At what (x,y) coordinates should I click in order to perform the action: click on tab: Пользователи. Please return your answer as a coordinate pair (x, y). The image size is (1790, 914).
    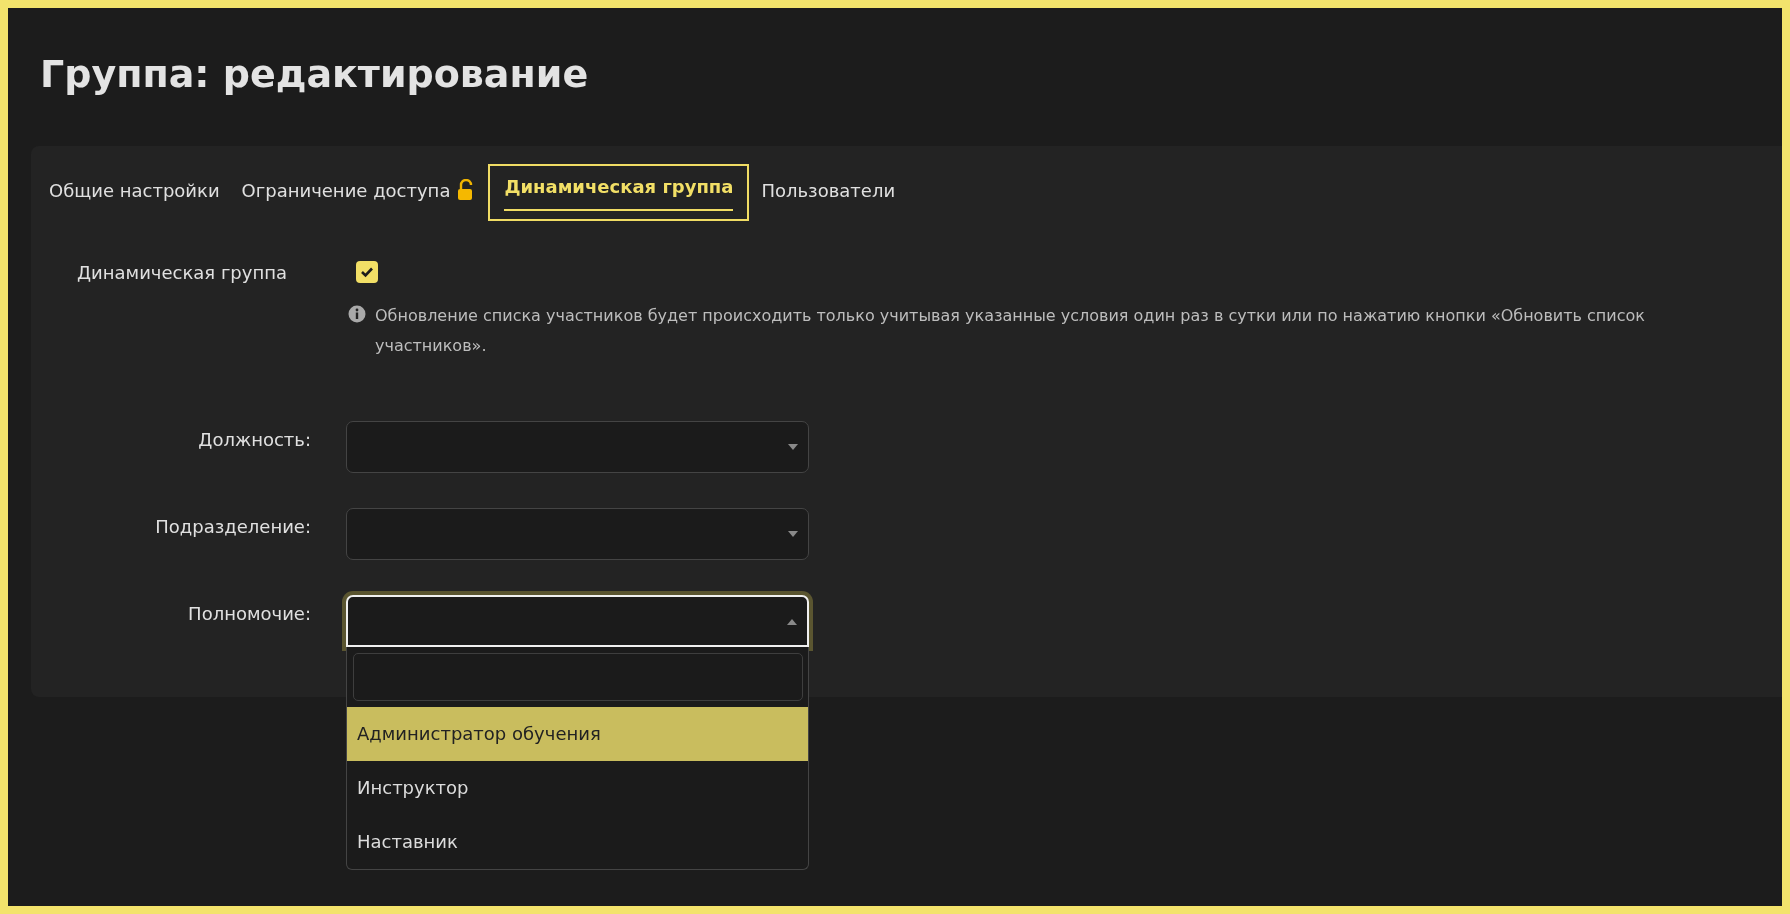
    Looking at the image, I should click on (828, 192).